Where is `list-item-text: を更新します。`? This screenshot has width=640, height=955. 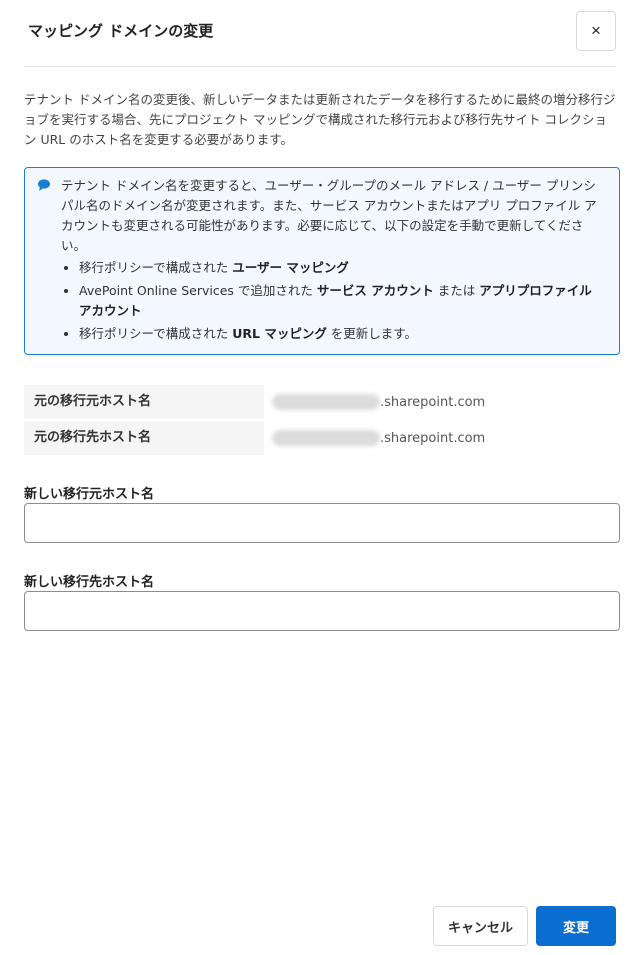 list-item-text: を更新します。 is located at coordinates (372, 333).